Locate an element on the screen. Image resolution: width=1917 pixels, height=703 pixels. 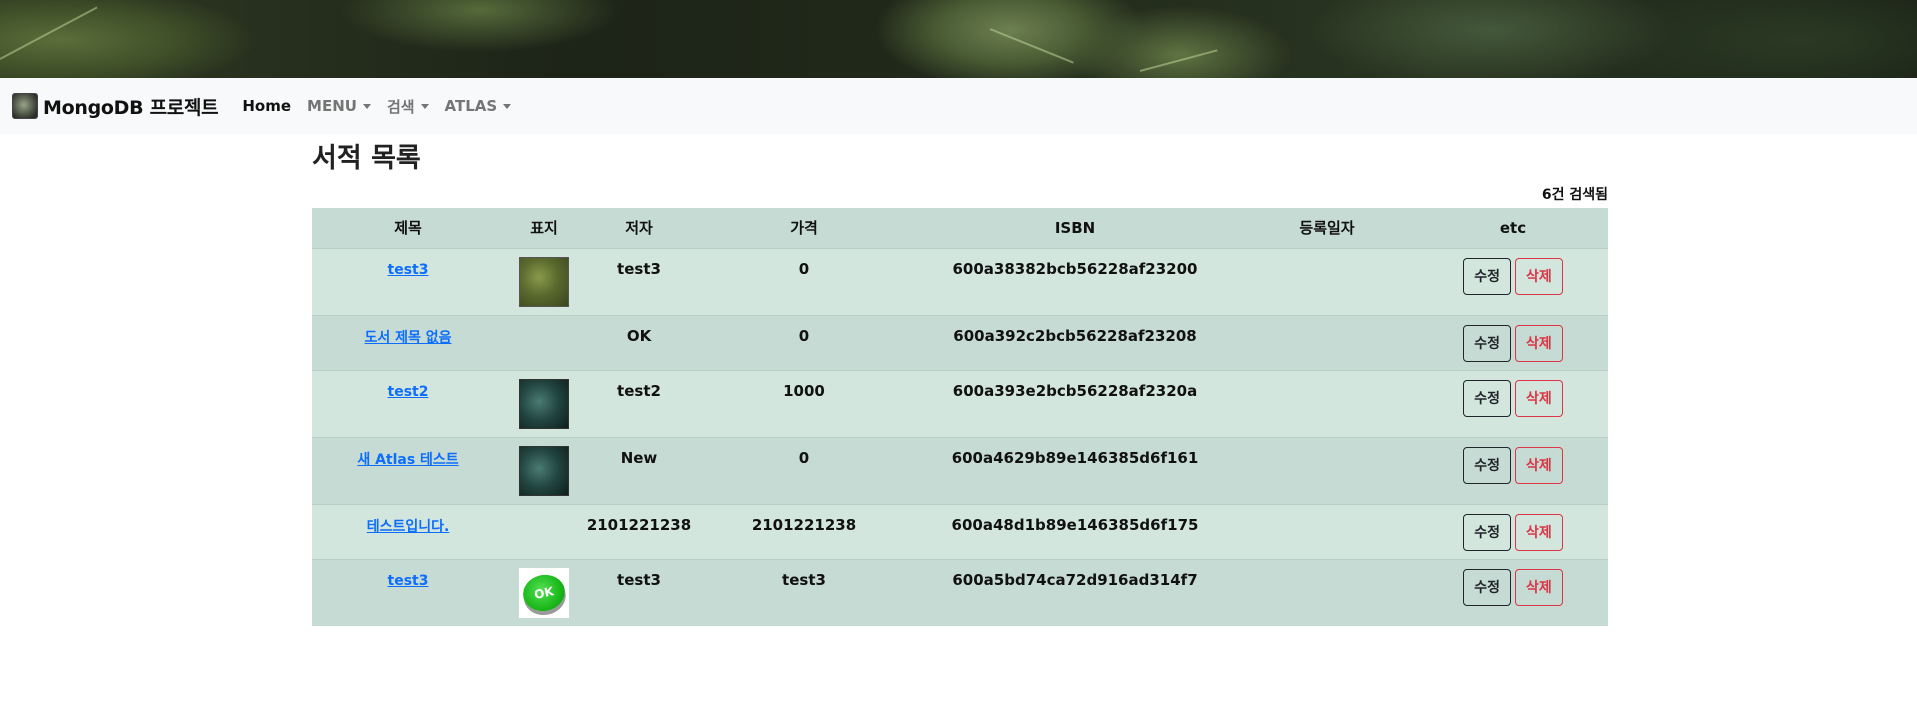
book-isbn: 600a393e2bcb56228af2320a is located at coordinates (1075, 390).